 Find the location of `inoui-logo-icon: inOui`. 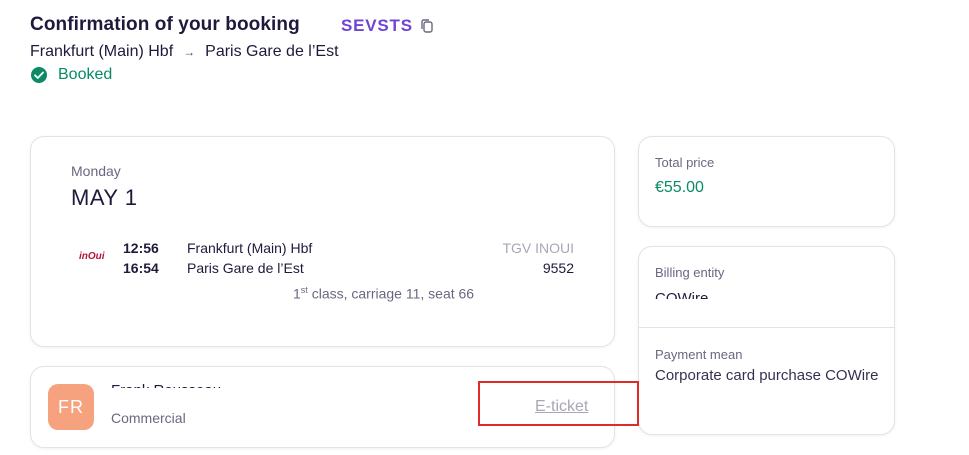

inoui-logo-icon: inOui is located at coordinates (92, 256).